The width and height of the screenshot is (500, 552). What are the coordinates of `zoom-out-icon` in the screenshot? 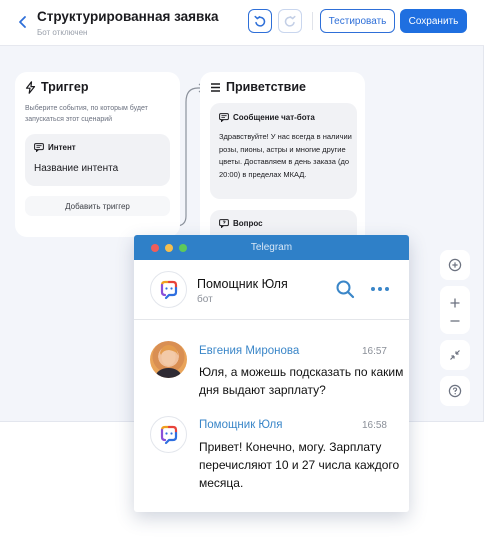 It's located at (455, 321).